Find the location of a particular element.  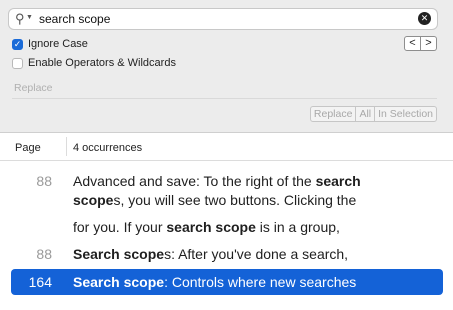

ignore-case-label: Ignore Case is located at coordinates (58, 44).